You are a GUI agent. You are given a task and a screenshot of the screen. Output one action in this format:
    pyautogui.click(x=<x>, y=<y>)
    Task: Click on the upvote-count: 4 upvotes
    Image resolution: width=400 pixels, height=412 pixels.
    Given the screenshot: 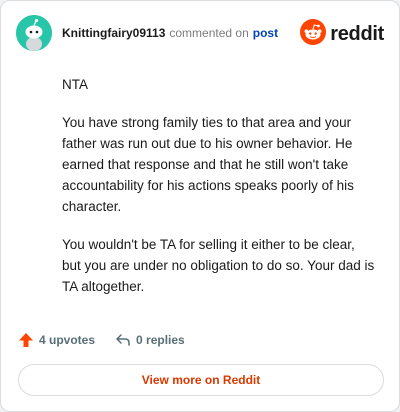 What is the action you would take?
    pyautogui.click(x=67, y=340)
    